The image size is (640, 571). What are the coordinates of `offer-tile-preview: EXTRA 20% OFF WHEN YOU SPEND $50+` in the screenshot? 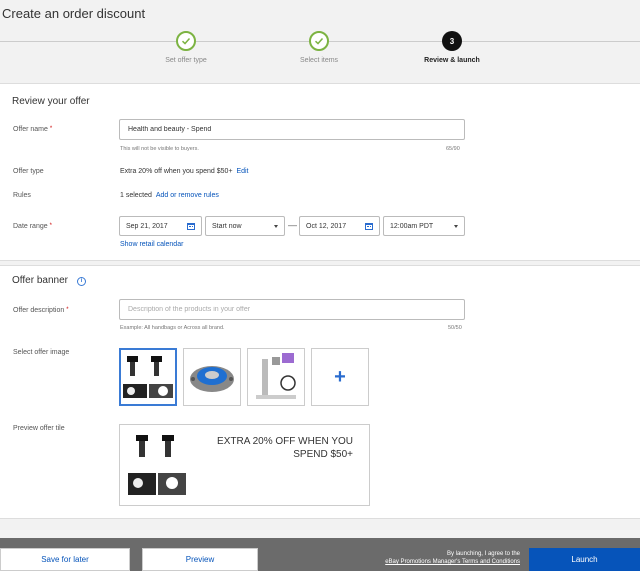 It's located at (244, 465).